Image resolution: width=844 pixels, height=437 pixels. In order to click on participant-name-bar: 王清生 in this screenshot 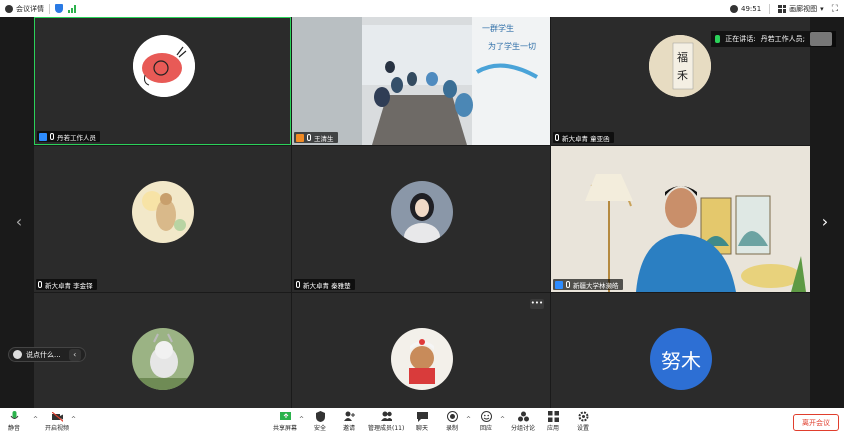, I will do `click(316, 137)`.